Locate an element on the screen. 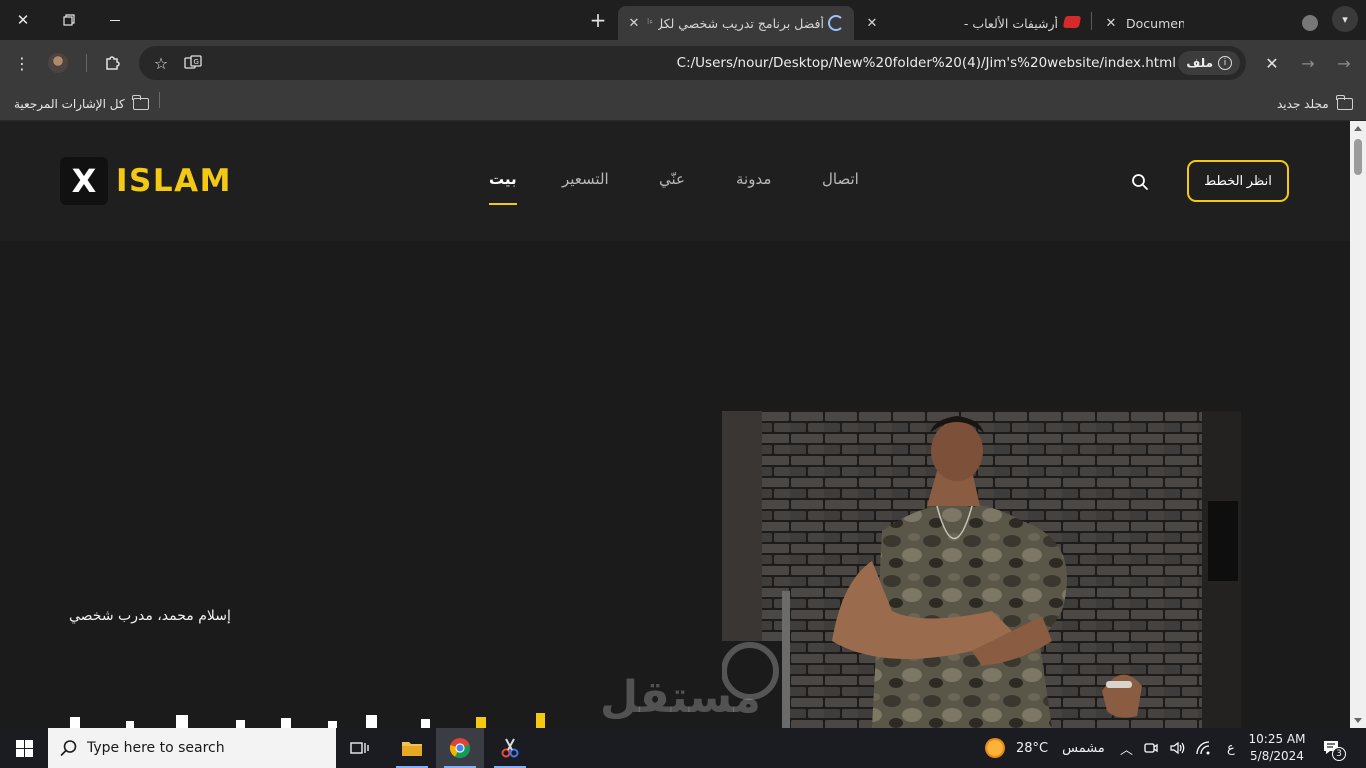 The image size is (1366, 768). site-info-chip: i ملف is located at coordinates (1209, 63).